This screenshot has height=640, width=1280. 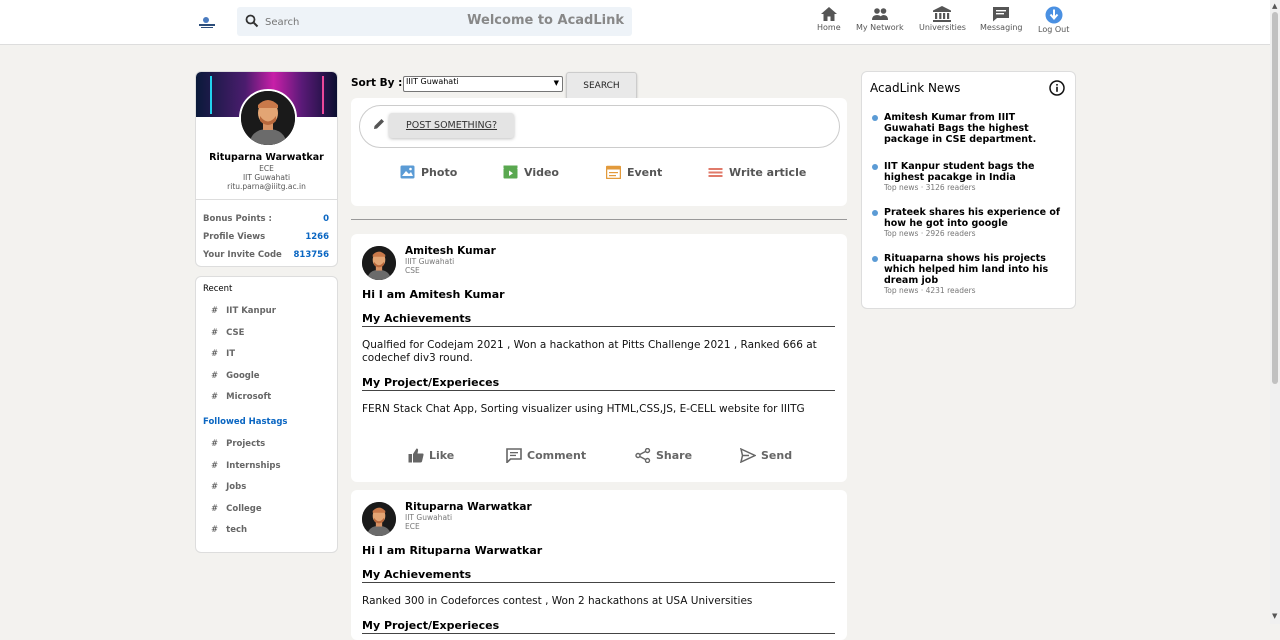 What do you see at coordinates (236, 487) in the screenshot?
I see `tag-label: Jobs` at bounding box center [236, 487].